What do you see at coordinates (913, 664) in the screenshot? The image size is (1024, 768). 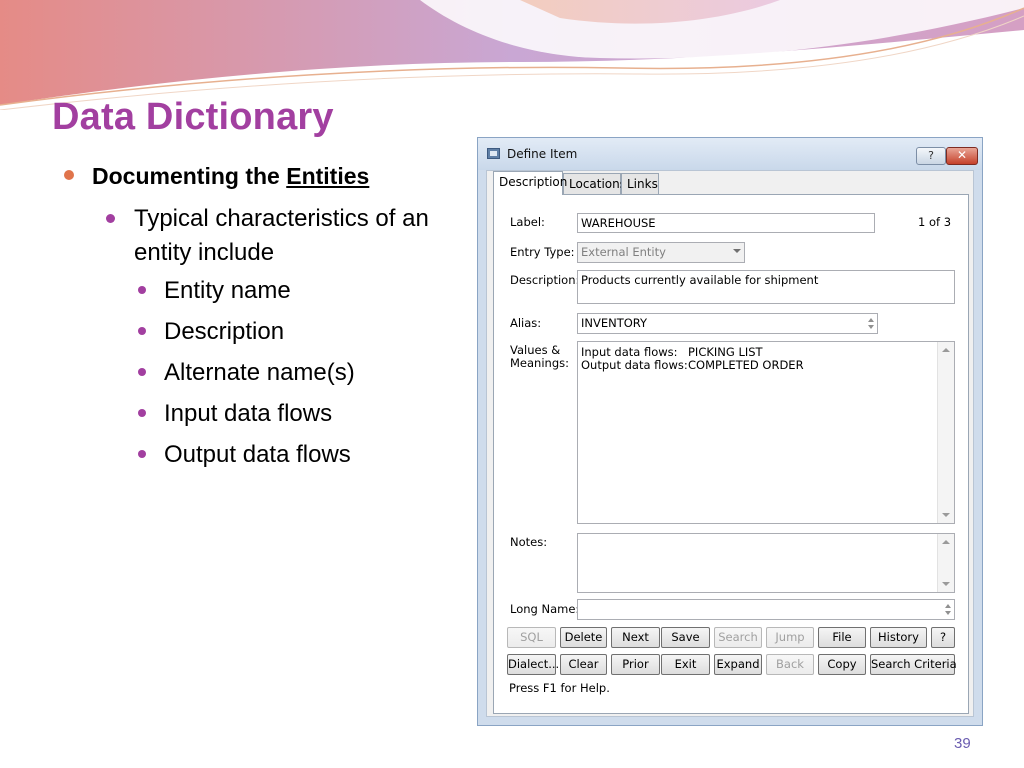 I see `search-criteria-button: Search Criteria` at bounding box center [913, 664].